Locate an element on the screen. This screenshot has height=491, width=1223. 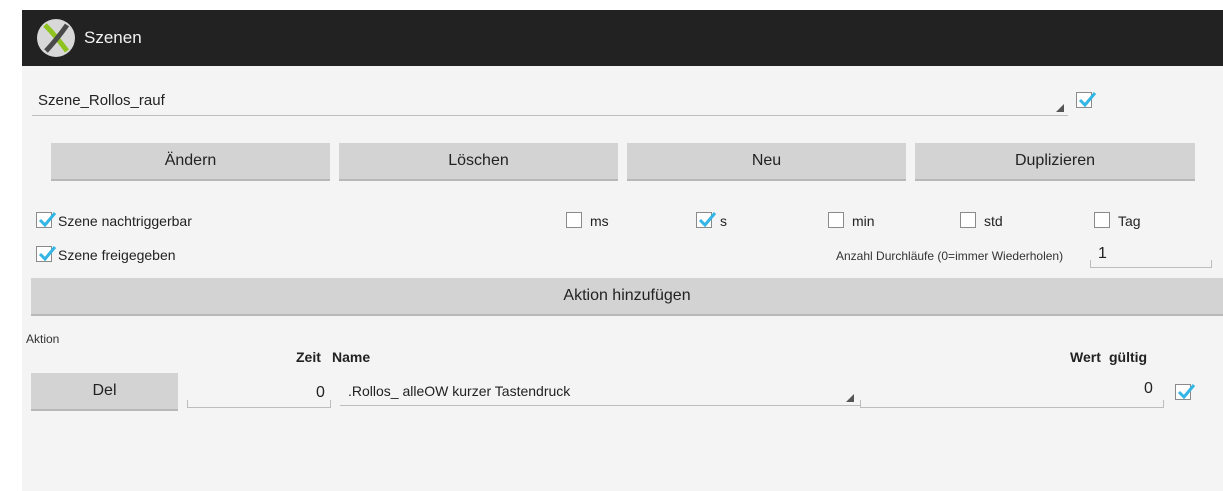
action-time-value: 0 is located at coordinates (320, 392).